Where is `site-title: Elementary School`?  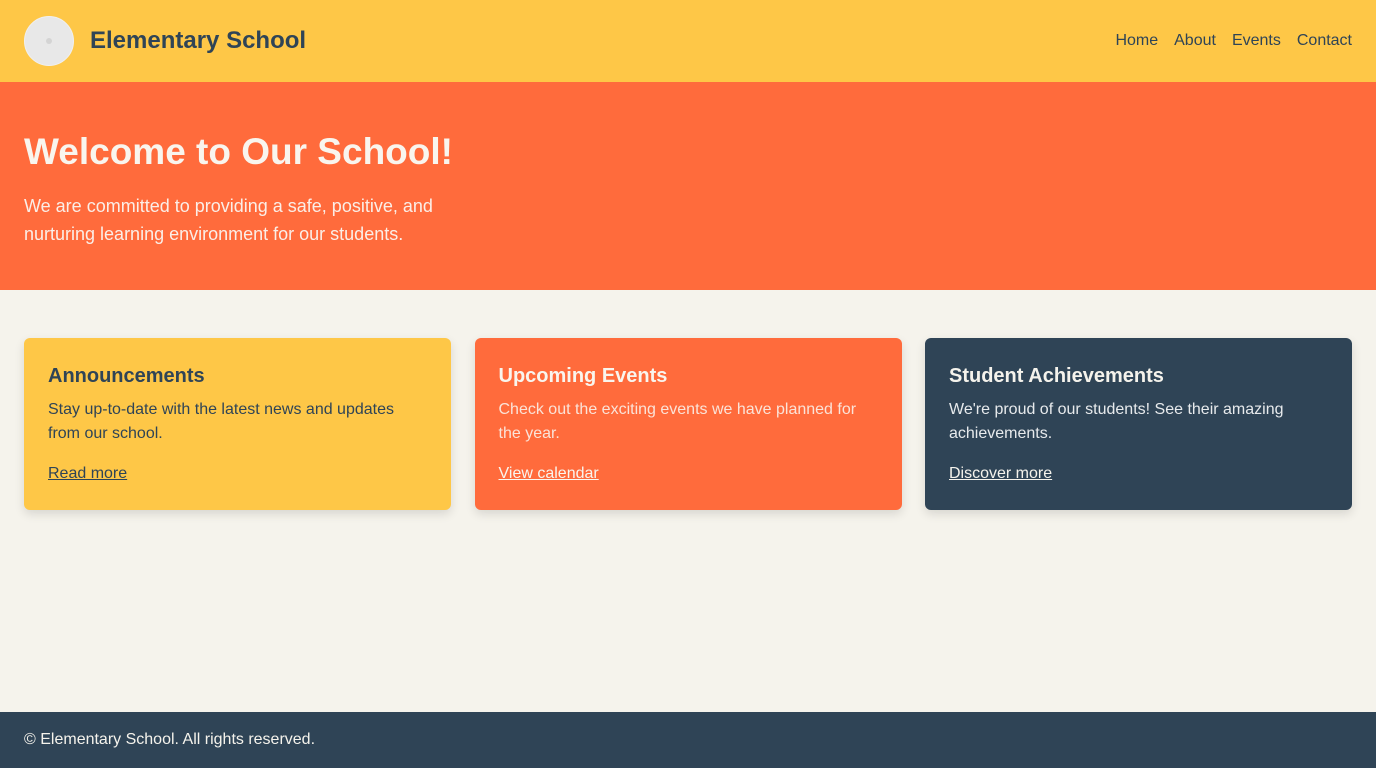 site-title: Elementary School is located at coordinates (198, 41).